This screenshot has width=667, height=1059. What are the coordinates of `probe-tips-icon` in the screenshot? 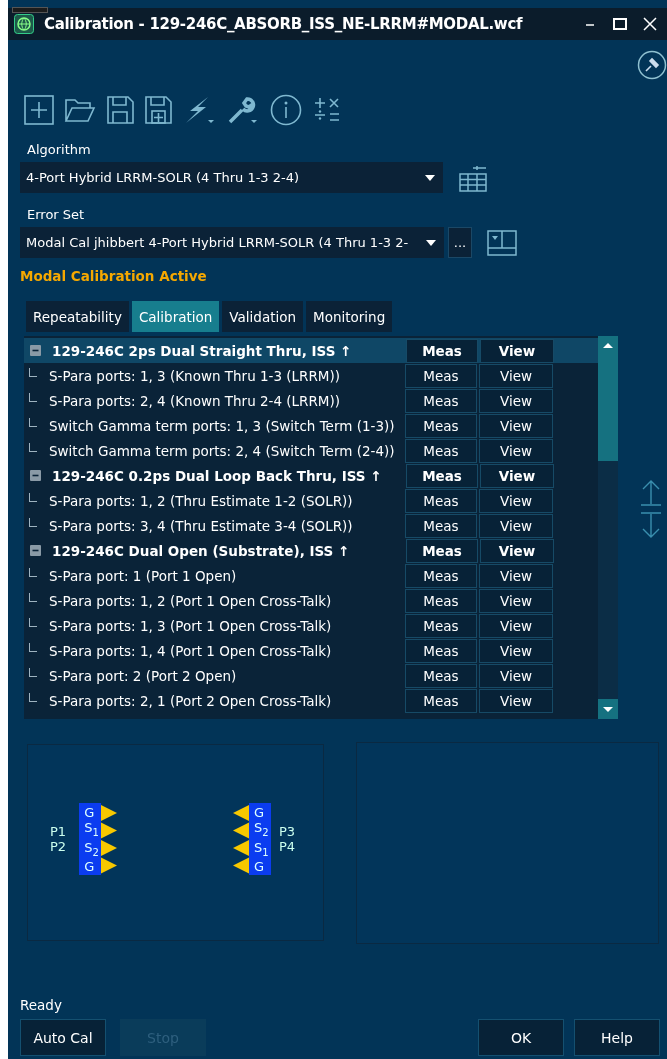 It's located at (109, 839).